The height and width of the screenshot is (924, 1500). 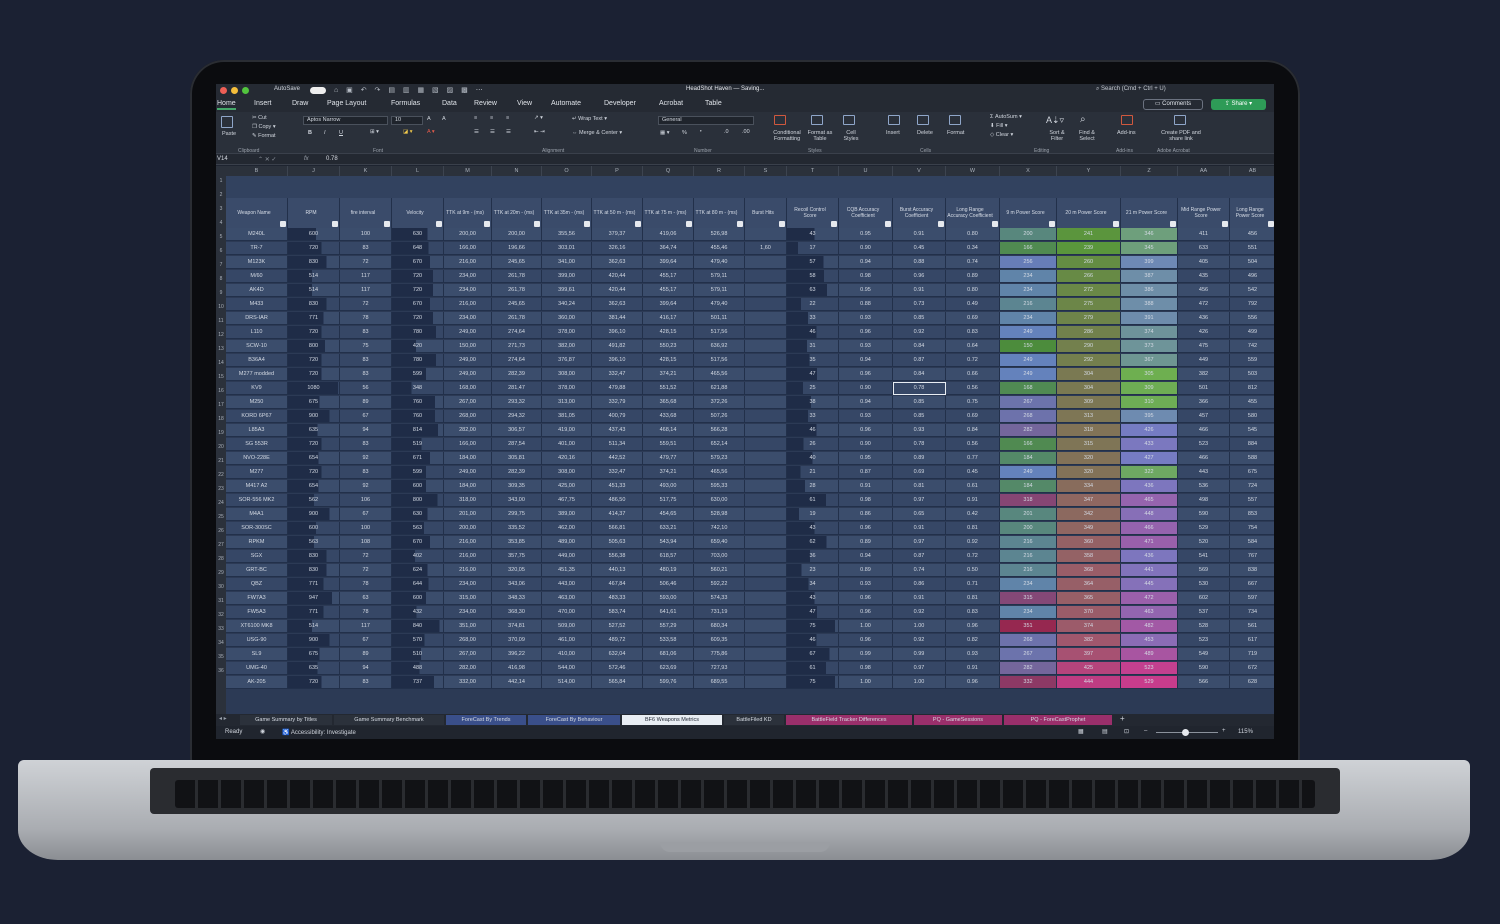 I want to click on table-cell: 814, so click(x=418, y=430).